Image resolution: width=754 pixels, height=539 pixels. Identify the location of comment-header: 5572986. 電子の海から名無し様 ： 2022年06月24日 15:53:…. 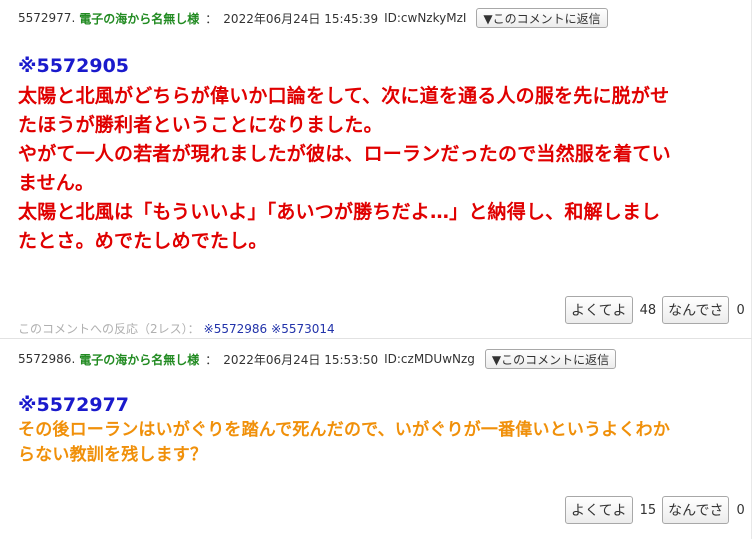
(317, 359).